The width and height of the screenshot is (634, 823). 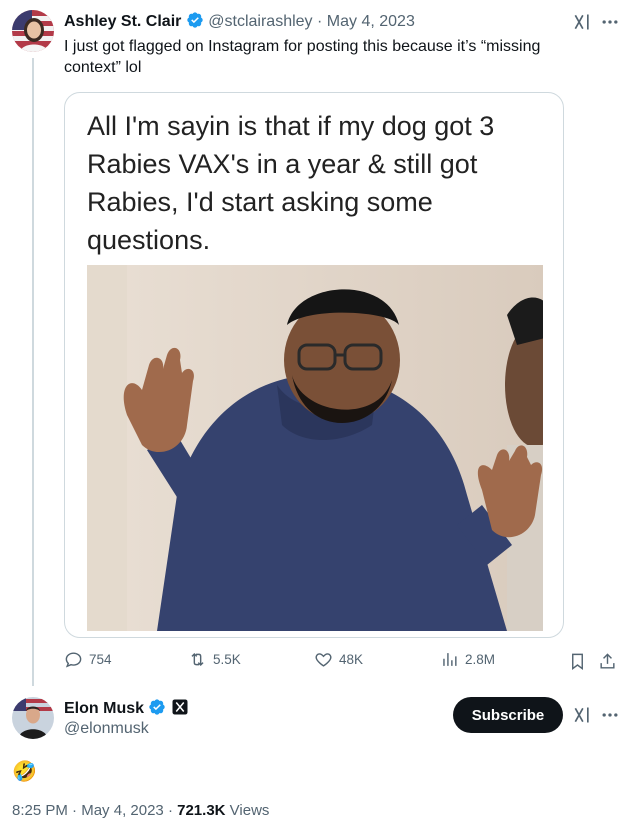 I want to click on views-button: 2.8M, so click(x=467, y=659).